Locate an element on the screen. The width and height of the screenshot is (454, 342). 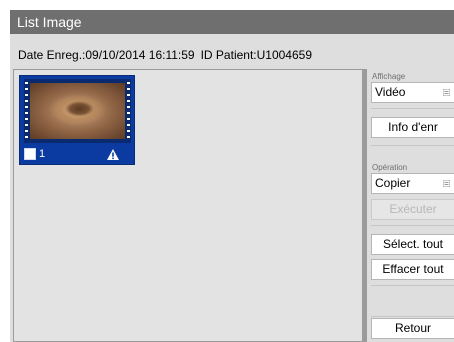
operation-value: Copier is located at coordinates (393, 183).